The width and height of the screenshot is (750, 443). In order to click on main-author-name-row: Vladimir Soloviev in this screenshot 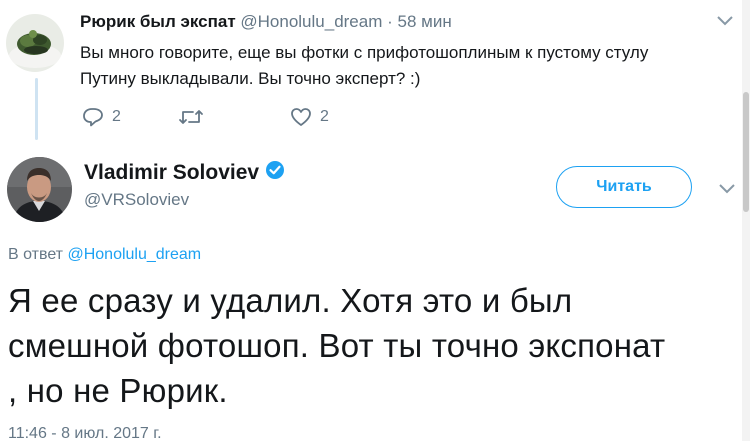, I will do `click(184, 173)`.